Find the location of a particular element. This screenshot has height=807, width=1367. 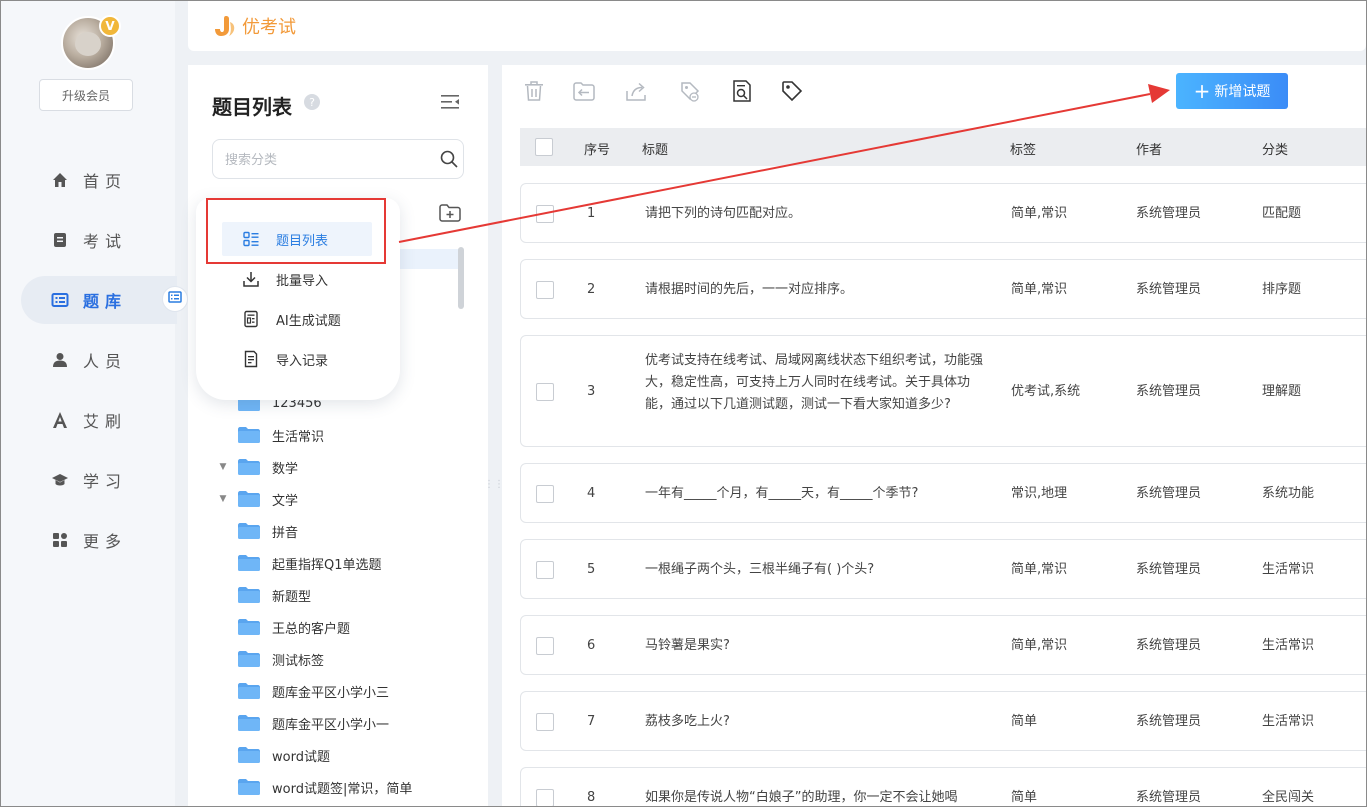

nav-item-exam: 考试 is located at coordinates (99, 240).